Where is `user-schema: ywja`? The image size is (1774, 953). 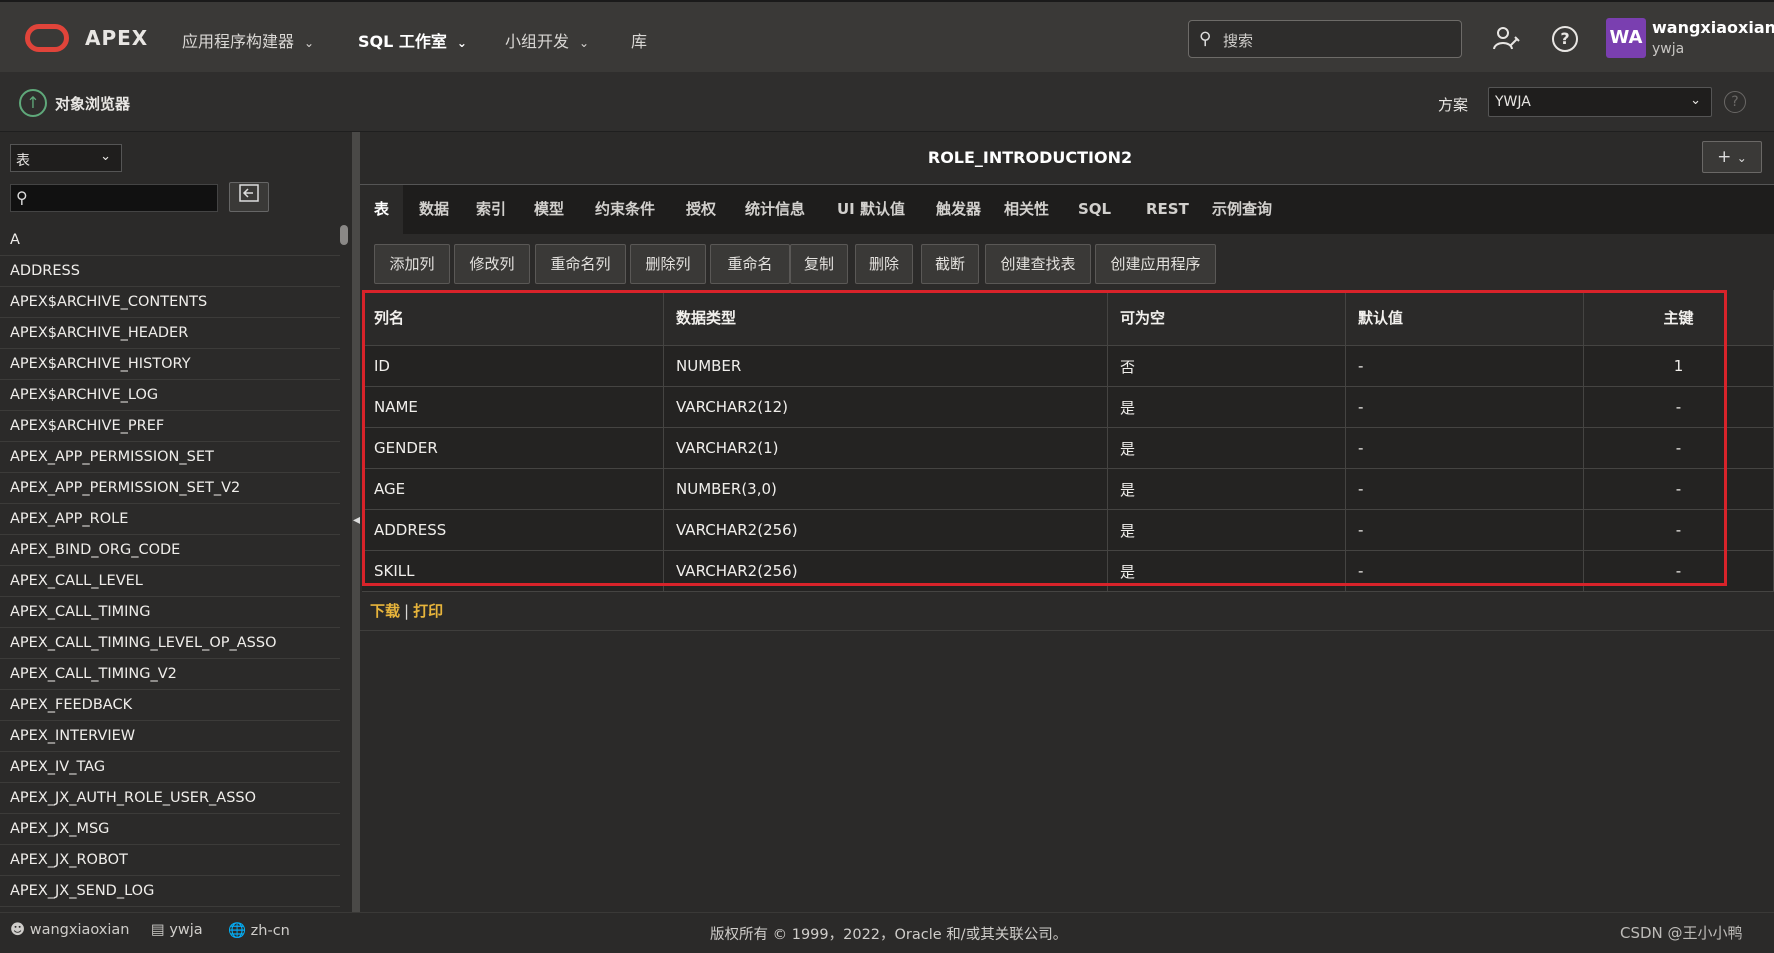
user-schema: ywja is located at coordinates (1668, 49).